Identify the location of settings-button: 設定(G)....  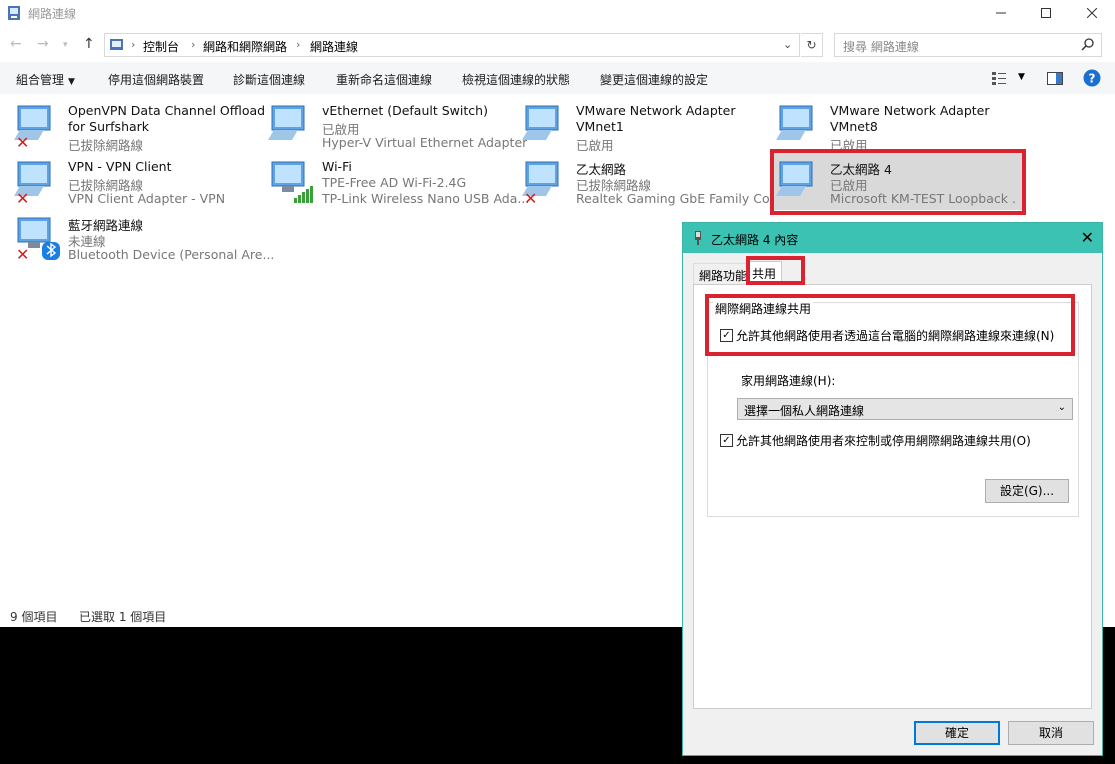
(1027, 491).